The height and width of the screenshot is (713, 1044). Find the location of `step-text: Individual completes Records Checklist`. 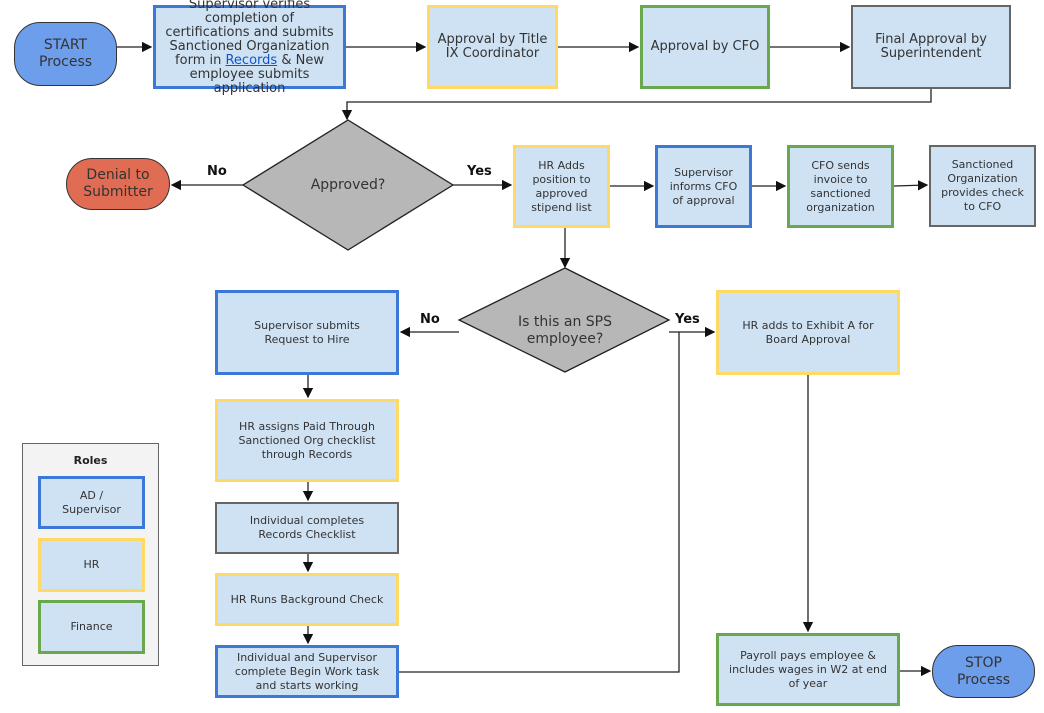

step-text: Individual completes Records Checklist is located at coordinates (307, 527).